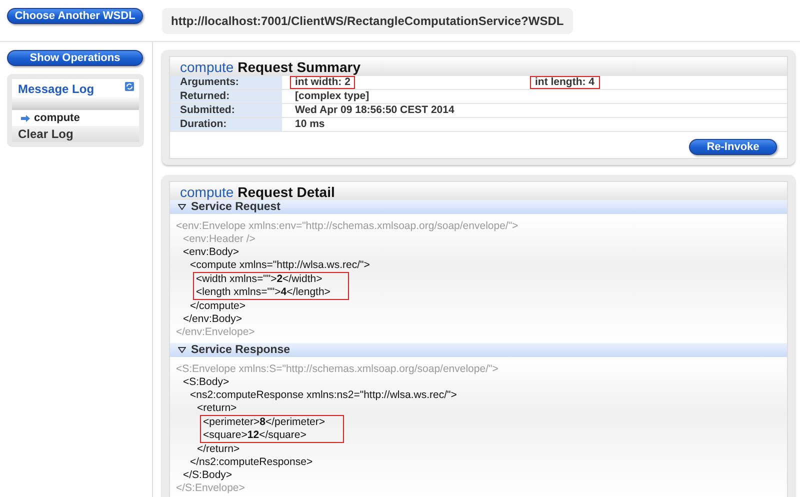 Image resolution: width=800 pixels, height=497 pixels. What do you see at coordinates (75, 58) in the screenshot?
I see `show-operations-button: Show Operations` at bounding box center [75, 58].